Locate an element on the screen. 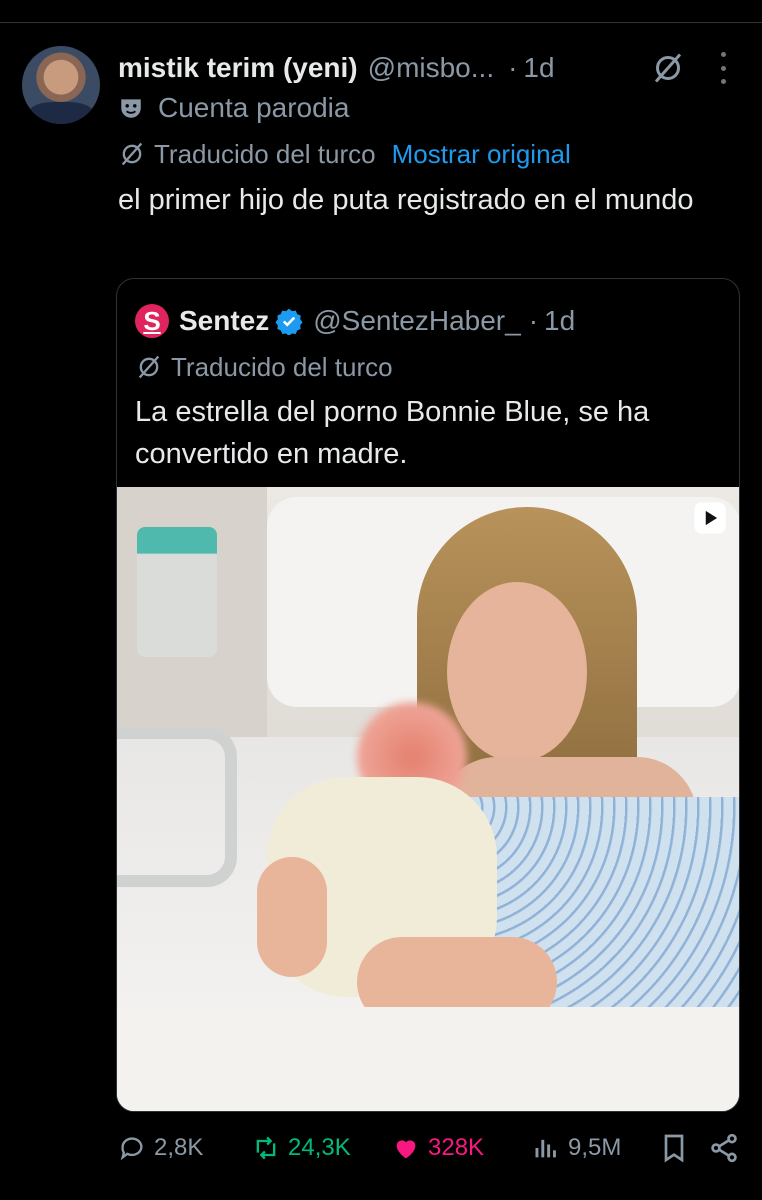  views-icon is located at coordinates (545, 1148).